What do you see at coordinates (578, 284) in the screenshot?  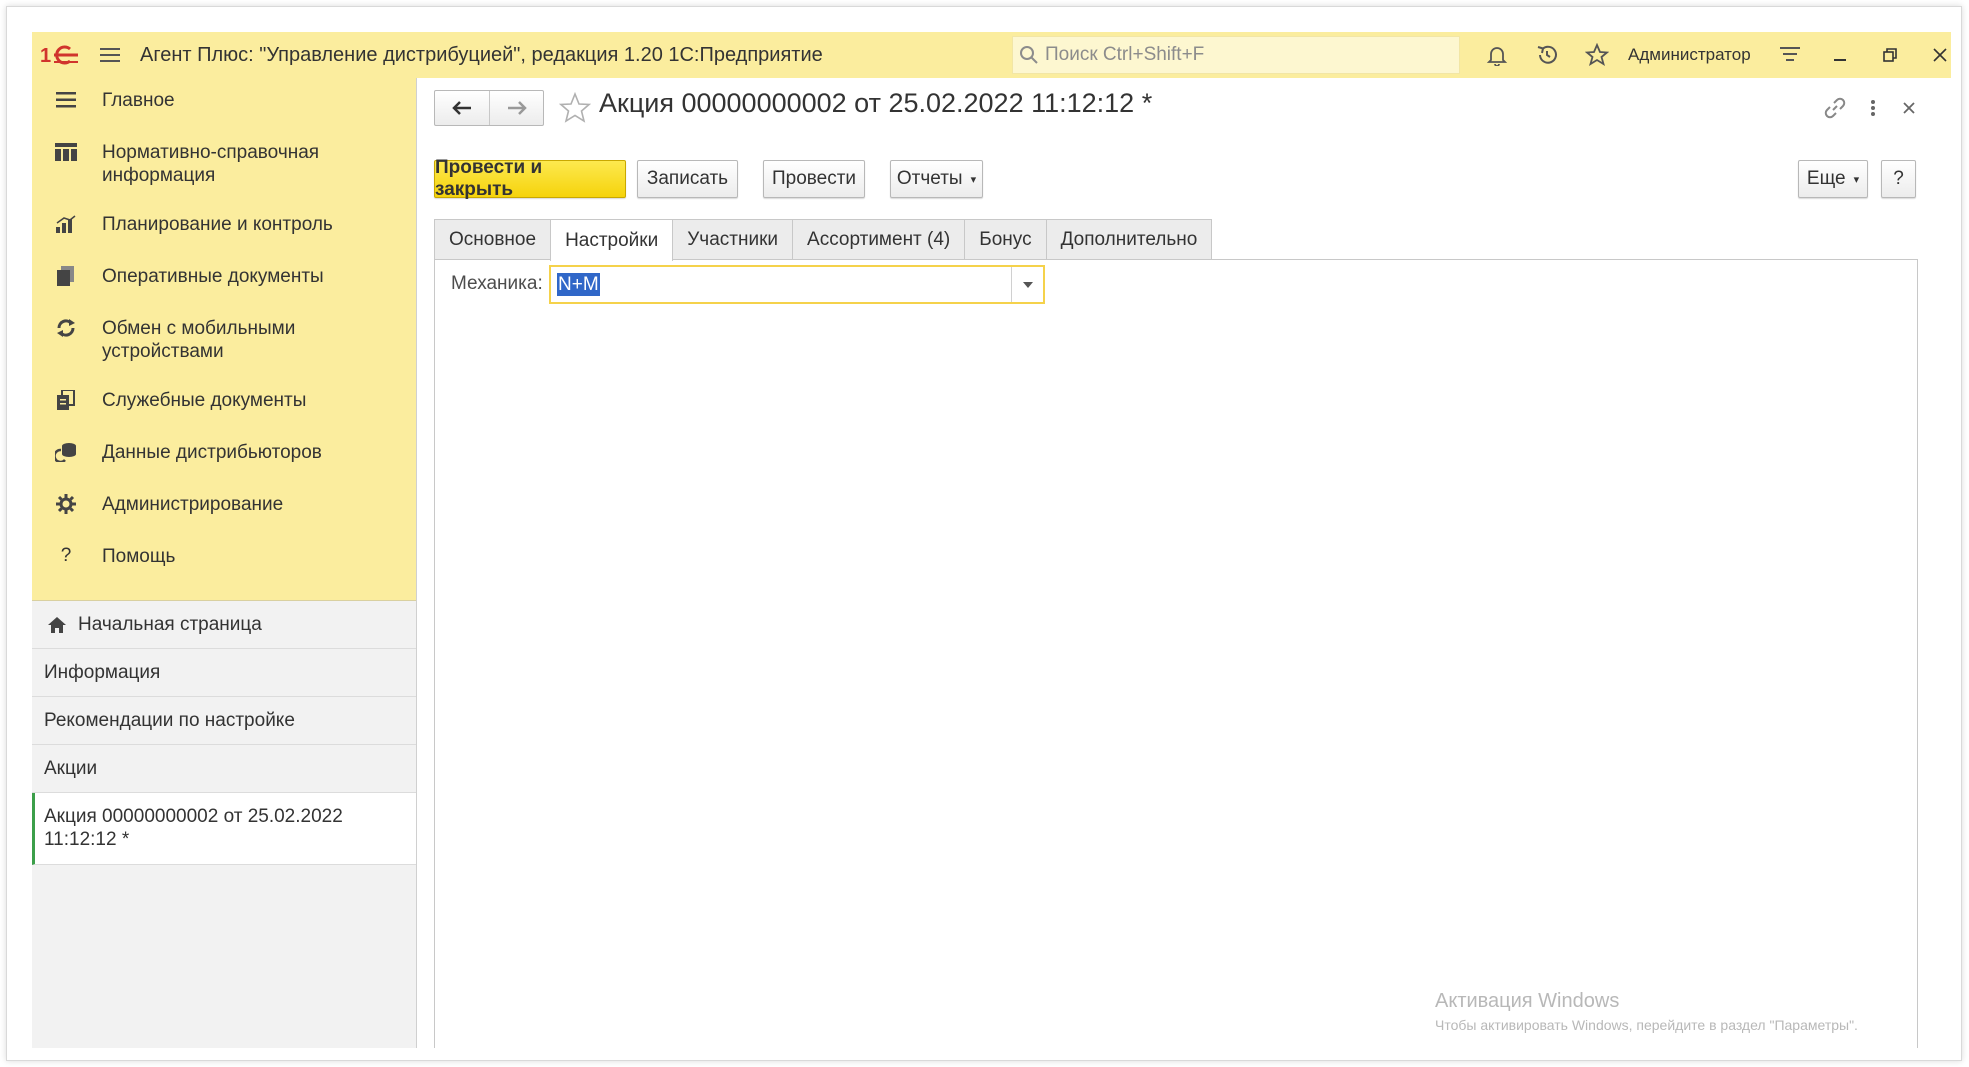 I see `mechanics-value: N+M` at bounding box center [578, 284].